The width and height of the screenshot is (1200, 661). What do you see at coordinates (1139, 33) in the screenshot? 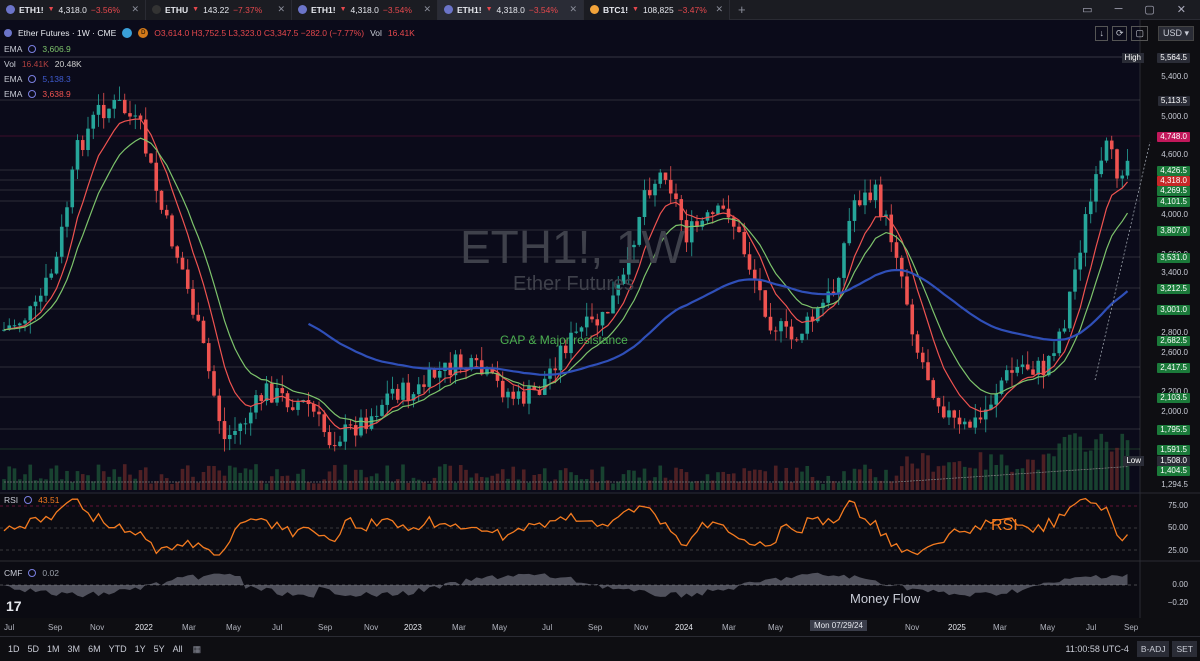
I see `maximize-chart-icon: ▢` at bounding box center [1139, 33].